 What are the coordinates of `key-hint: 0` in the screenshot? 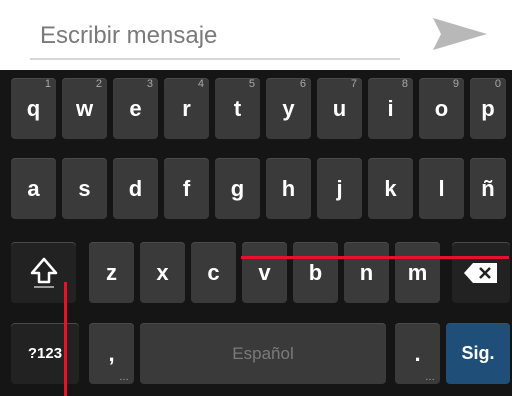 It's located at (497, 84).